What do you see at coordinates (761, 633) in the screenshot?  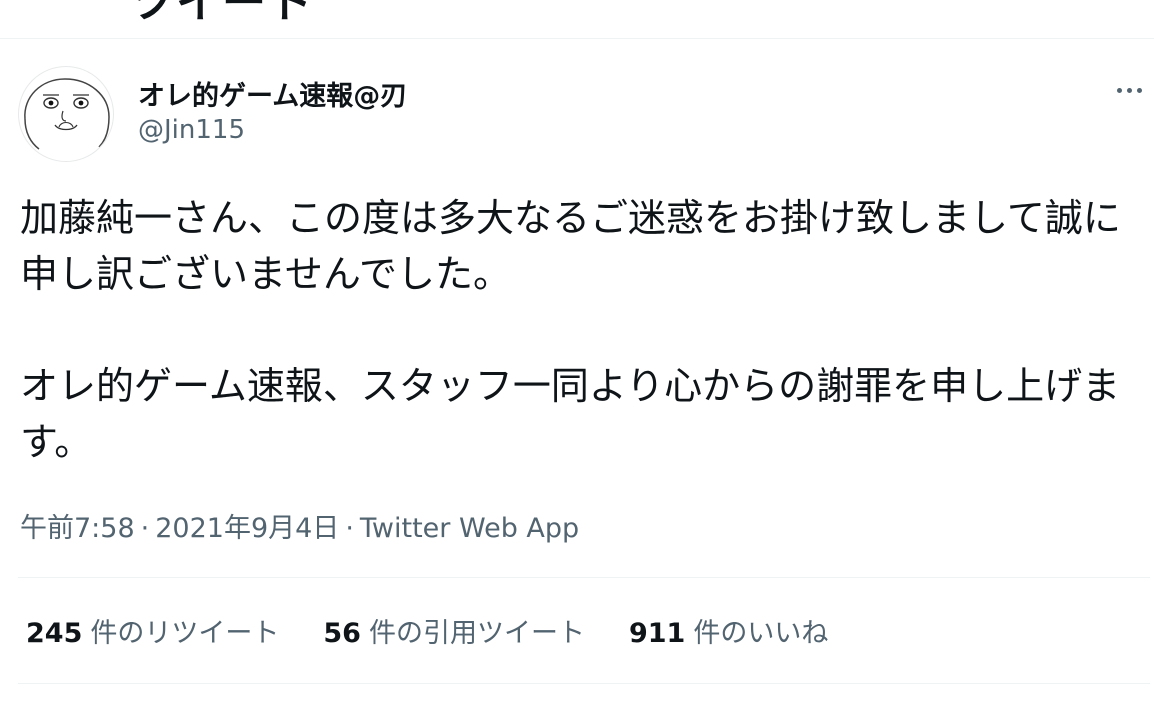 I see `likes-label: 件のいいね` at bounding box center [761, 633].